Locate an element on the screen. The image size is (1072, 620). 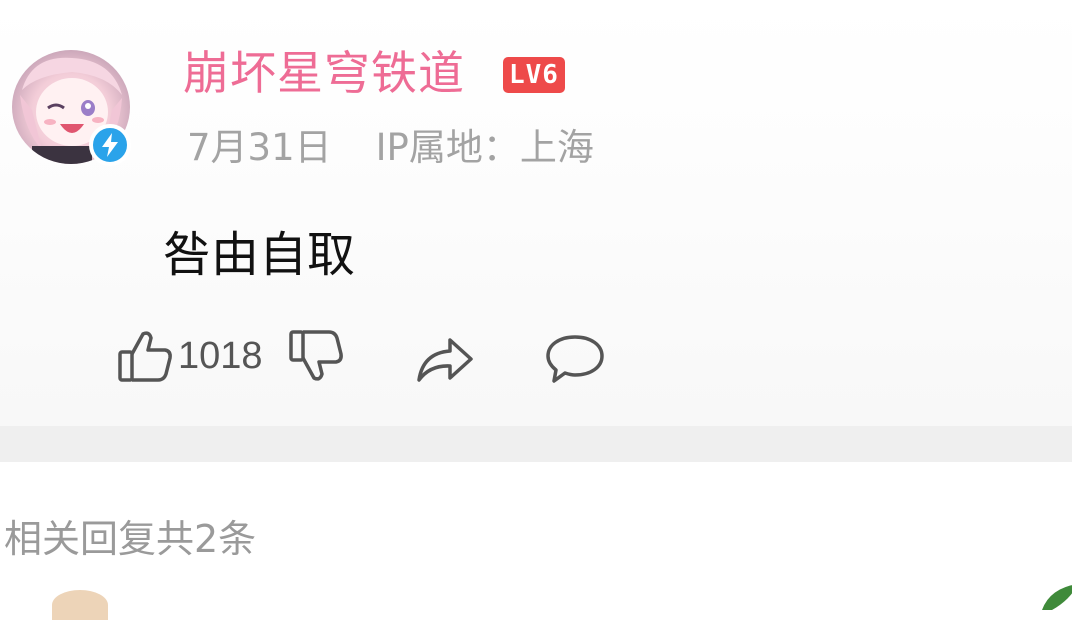
like-count: 1018 is located at coordinates (220, 356).